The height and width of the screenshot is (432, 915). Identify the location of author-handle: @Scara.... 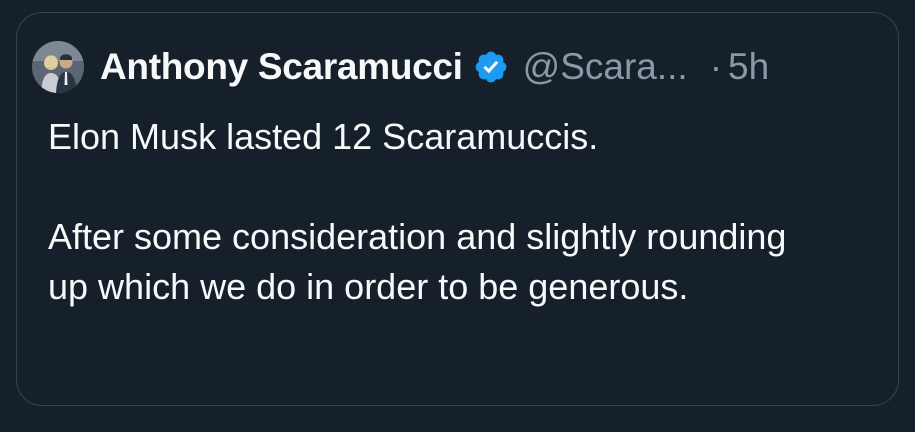
(605, 67).